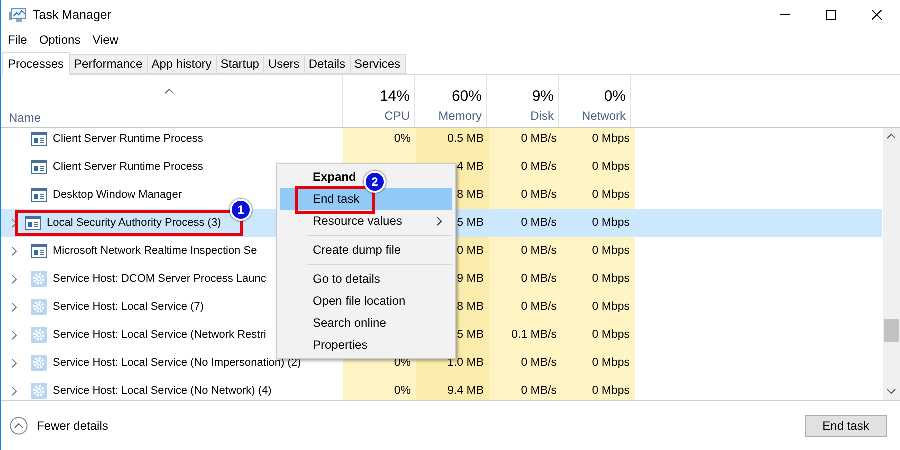 The width and height of the screenshot is (900, 450). What do you see at coordinates (452, 388) in the screenshot?
I see `table-cell: 9.4 MB` at bounding box center [452, 388].